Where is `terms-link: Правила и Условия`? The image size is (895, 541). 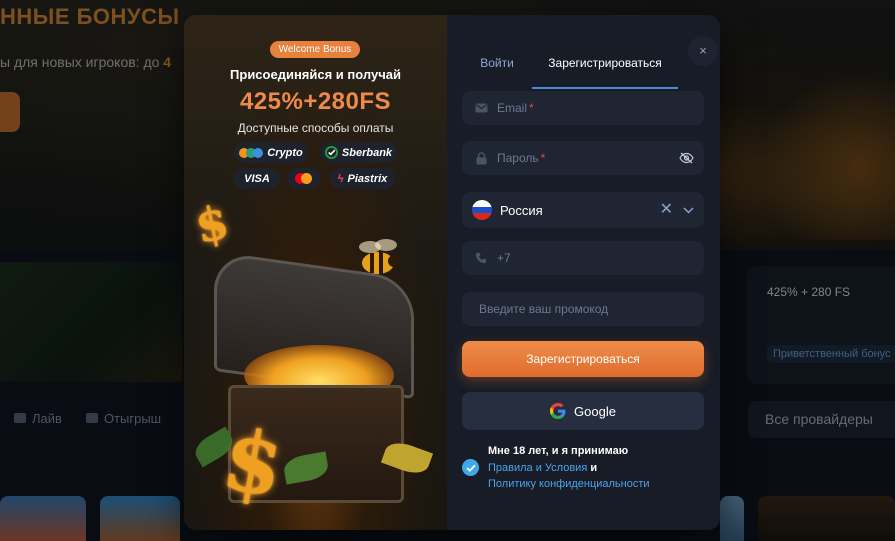
terms-link: Правила и Условия is located at coordinates (537, 468).